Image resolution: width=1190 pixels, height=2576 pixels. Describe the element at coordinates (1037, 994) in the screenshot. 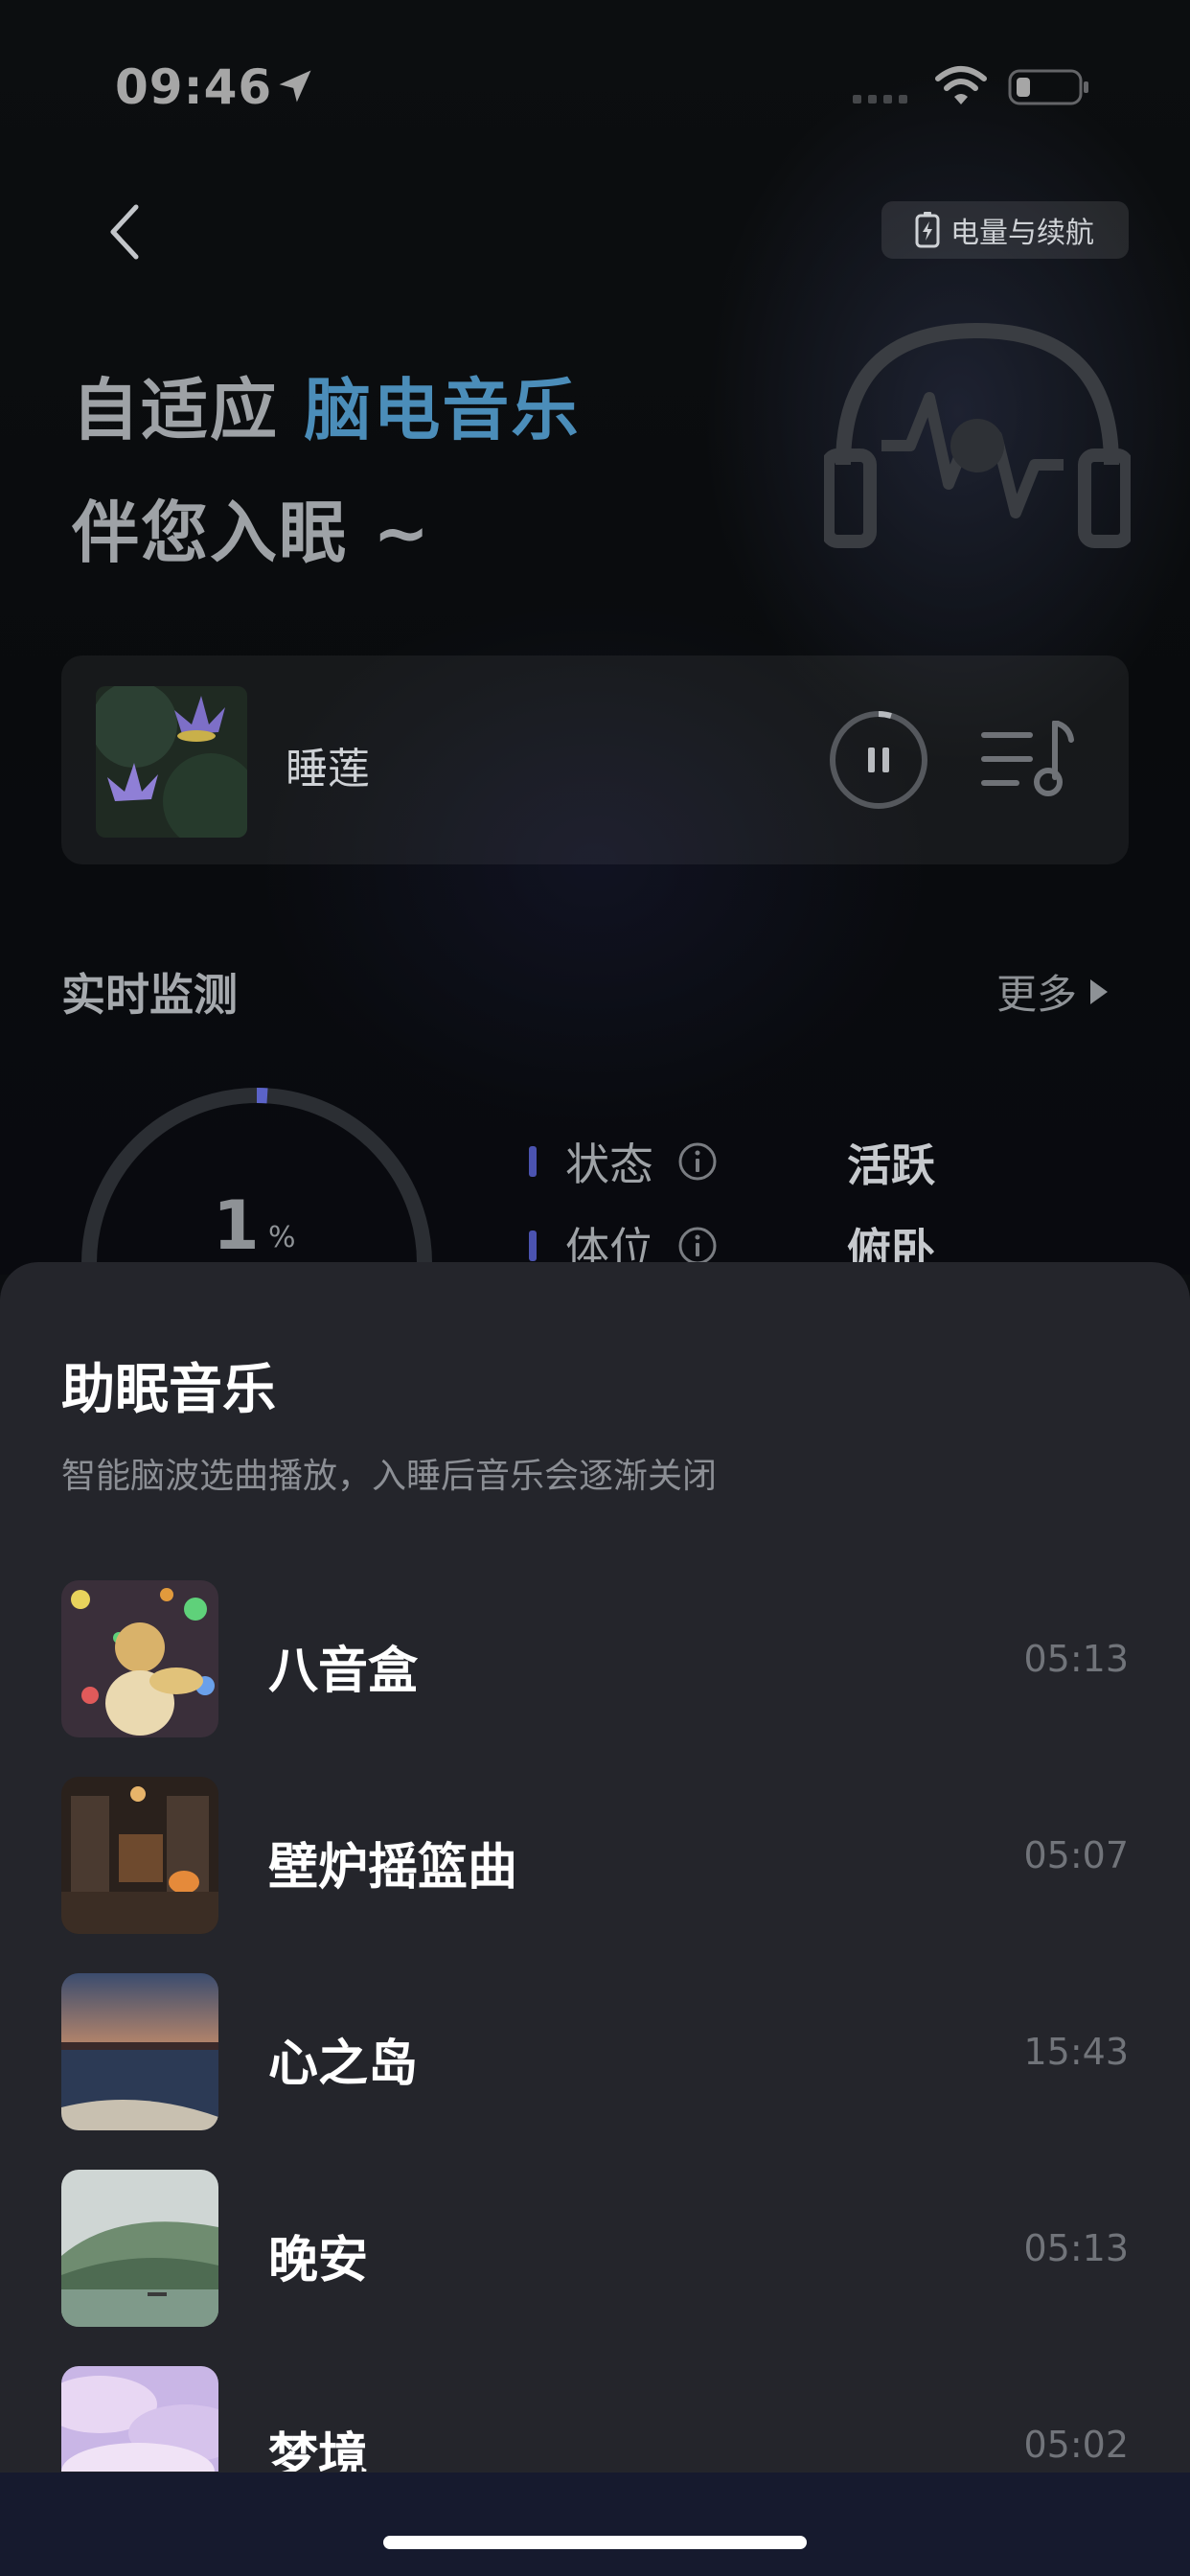

I see `more-label: 更多` at that location.